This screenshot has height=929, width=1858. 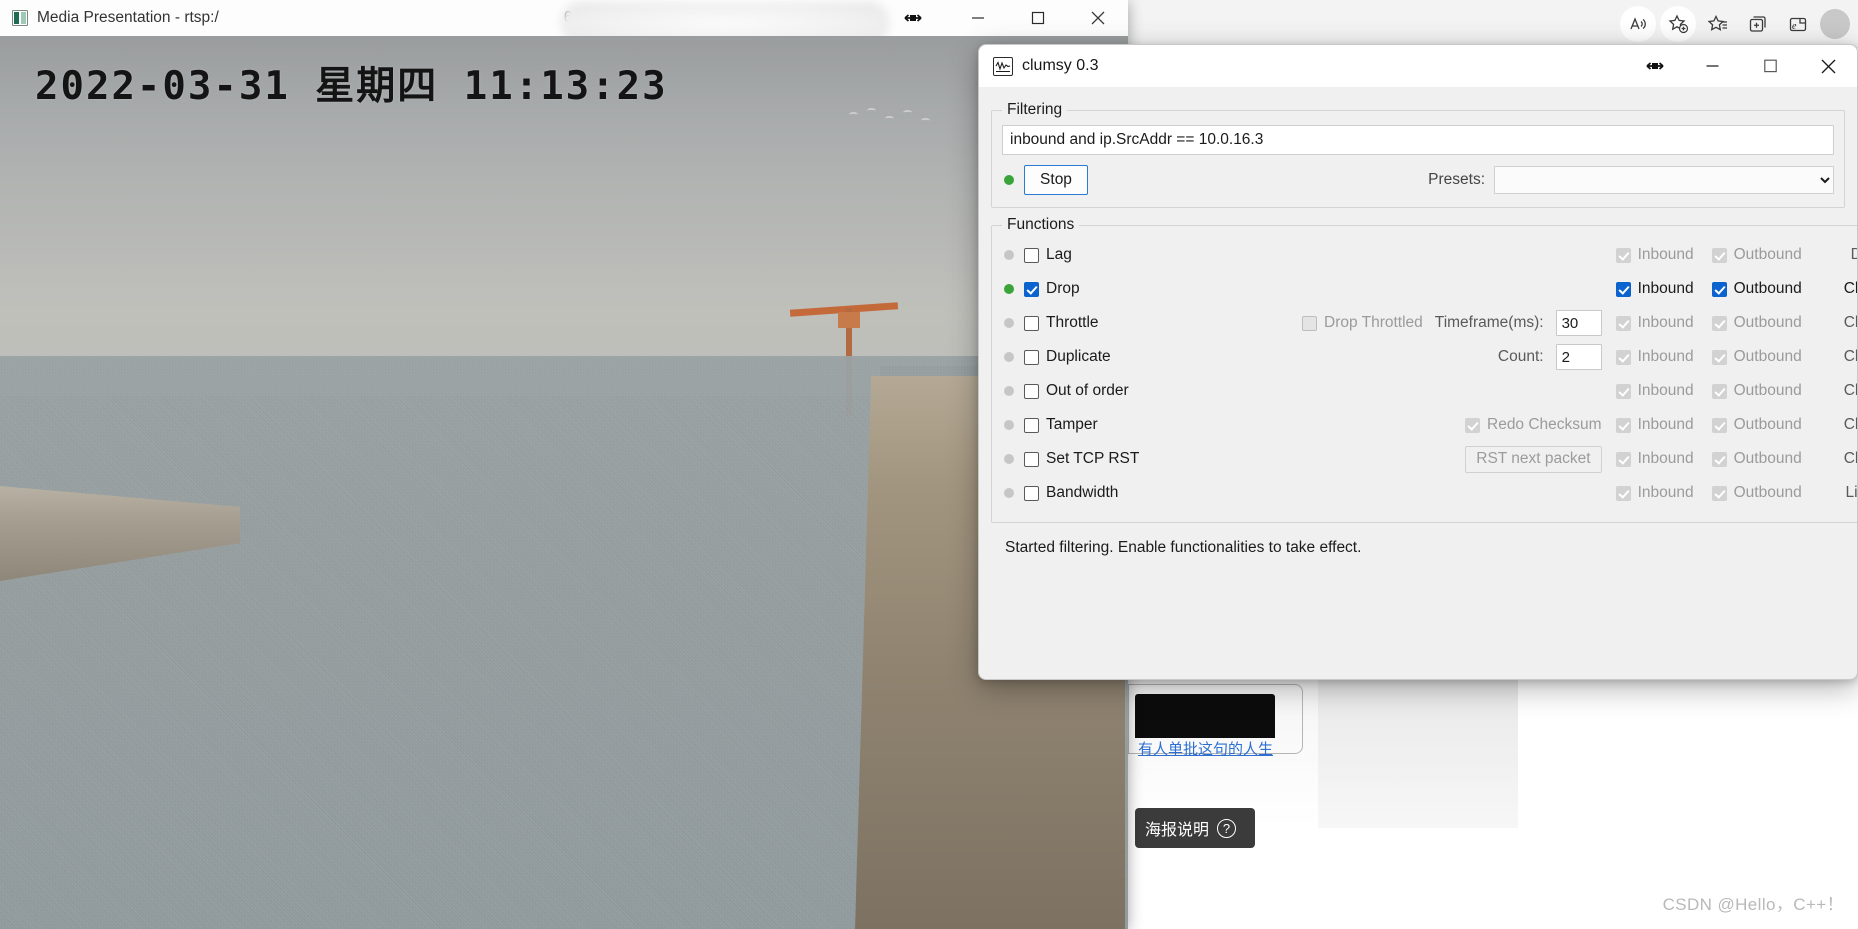 I want to click on set-tcp-rst-label: Set TCP RST, so click(x=1093, y=458).